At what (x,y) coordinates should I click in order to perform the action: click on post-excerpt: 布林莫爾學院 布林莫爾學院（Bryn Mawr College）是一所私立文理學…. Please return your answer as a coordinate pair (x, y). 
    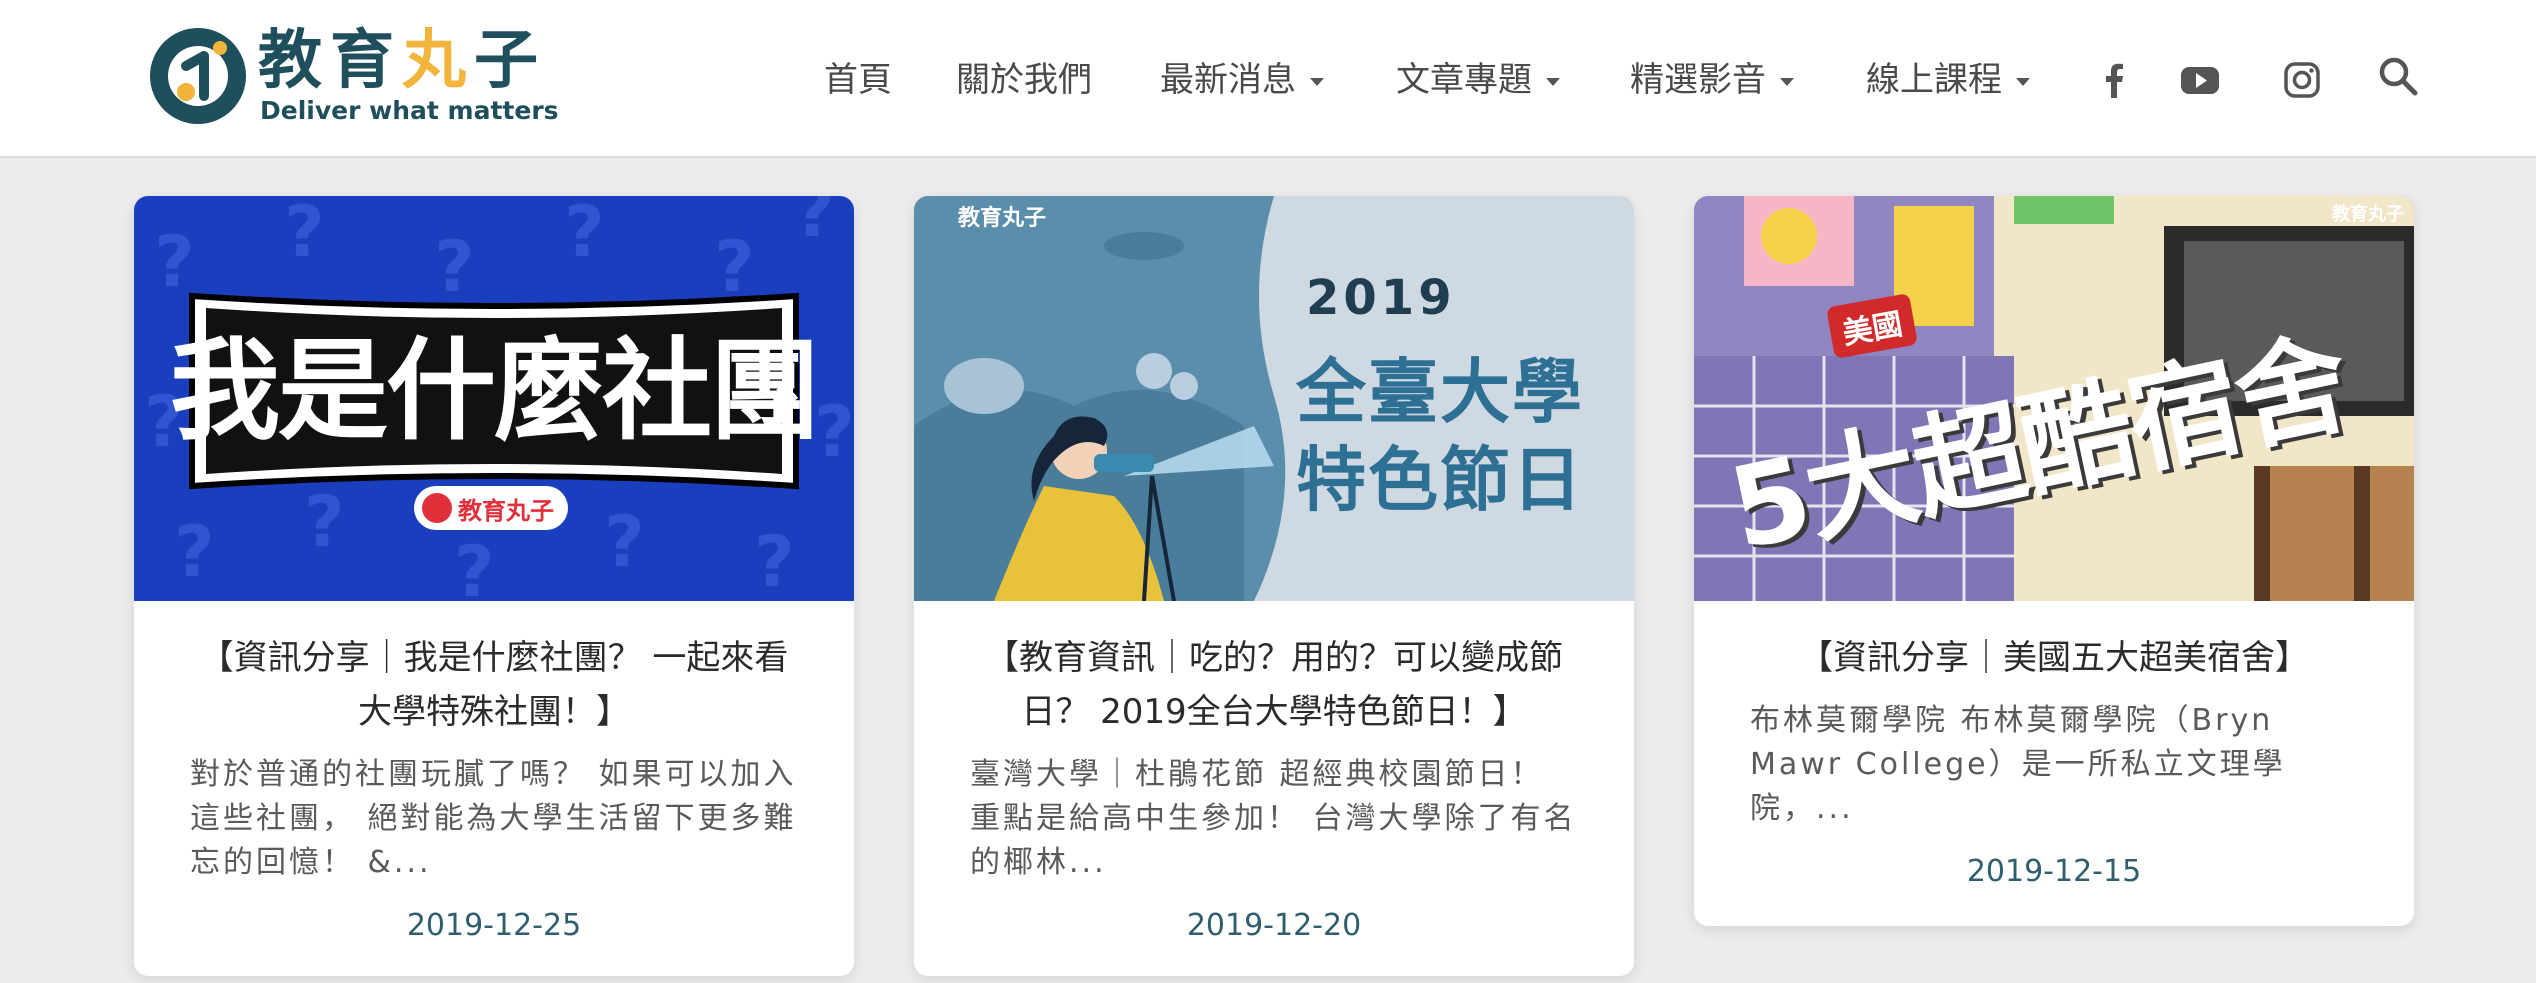
    Looking at the image, I should click on (2018, 764).